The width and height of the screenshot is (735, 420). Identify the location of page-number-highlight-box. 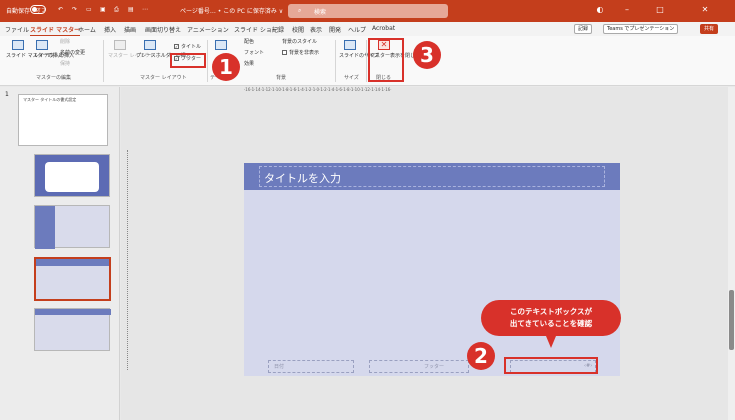
(551, 365).